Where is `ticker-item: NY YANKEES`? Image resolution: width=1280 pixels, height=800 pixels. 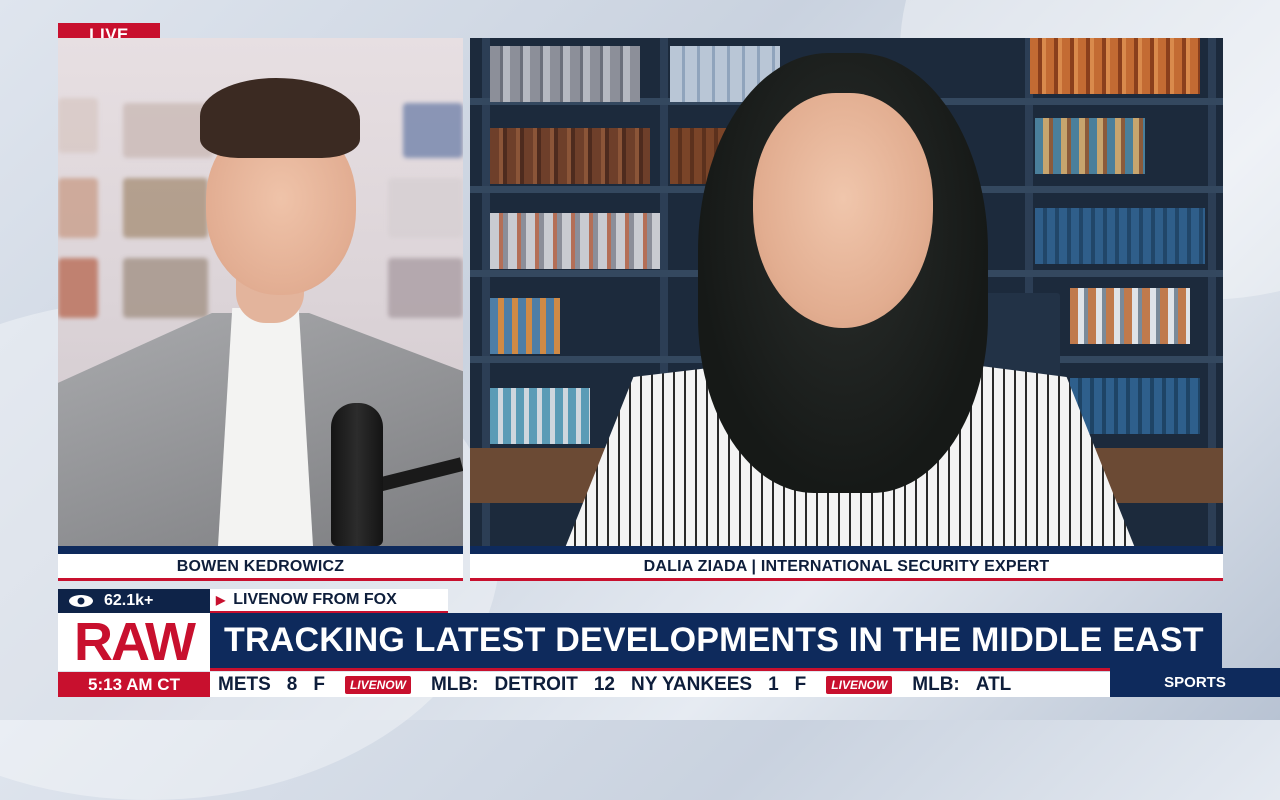 ticker-item: NY YANKEES is located at coordinates (691, 684).